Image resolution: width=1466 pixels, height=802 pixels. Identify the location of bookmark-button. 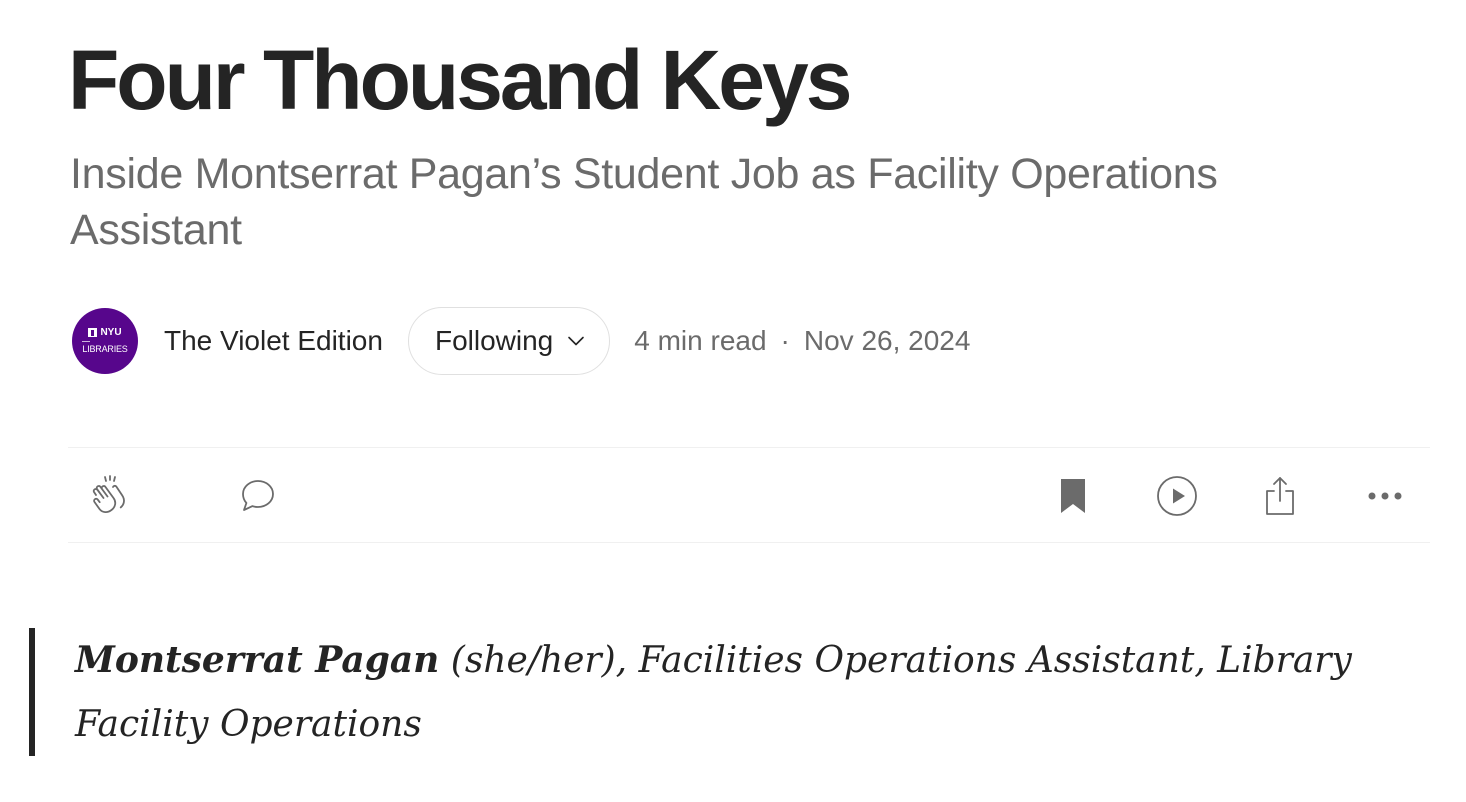
(1073, 496).